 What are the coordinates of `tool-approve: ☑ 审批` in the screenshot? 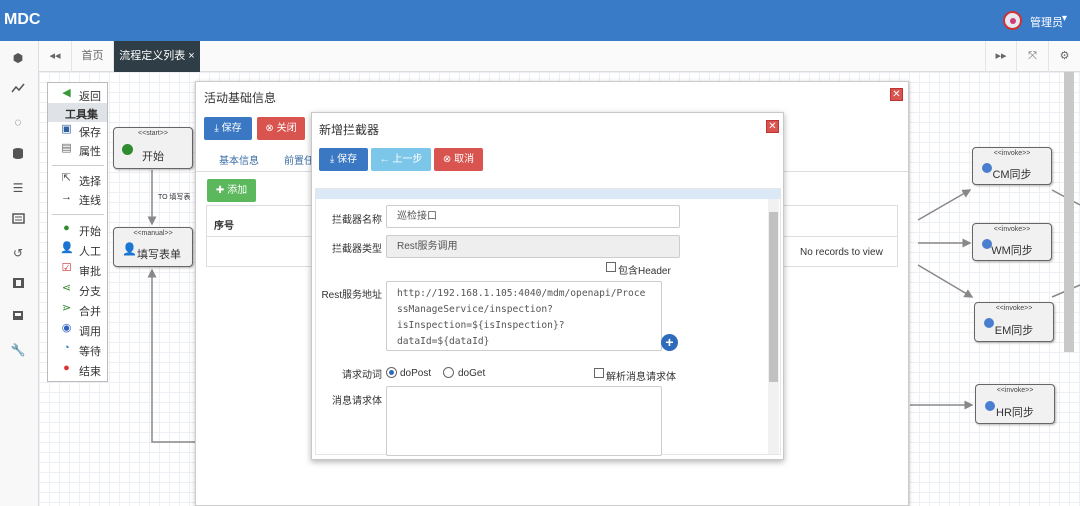 It's located at (77, 269).